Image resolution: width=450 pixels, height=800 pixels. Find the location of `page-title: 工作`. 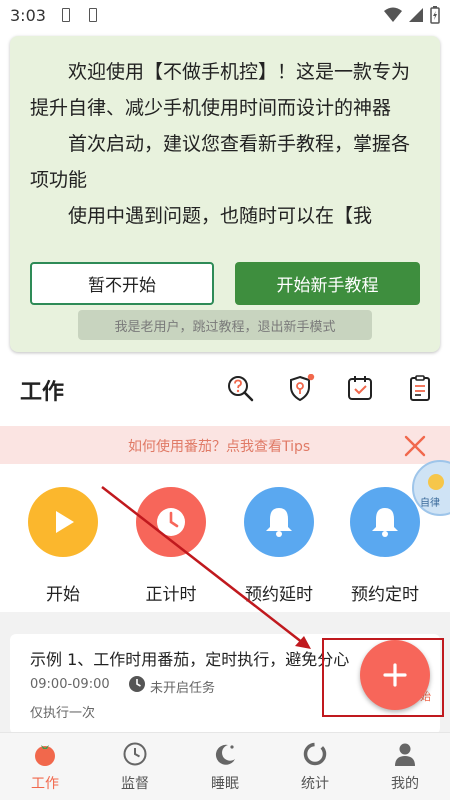

page-title: 工作 is located at coordinates (42, 392).